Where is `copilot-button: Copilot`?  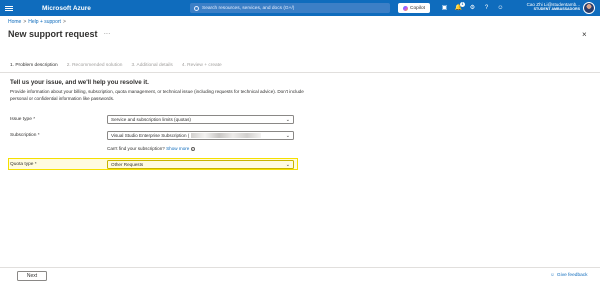
copilot-button: Copilot is located at coordinates (414, 8).